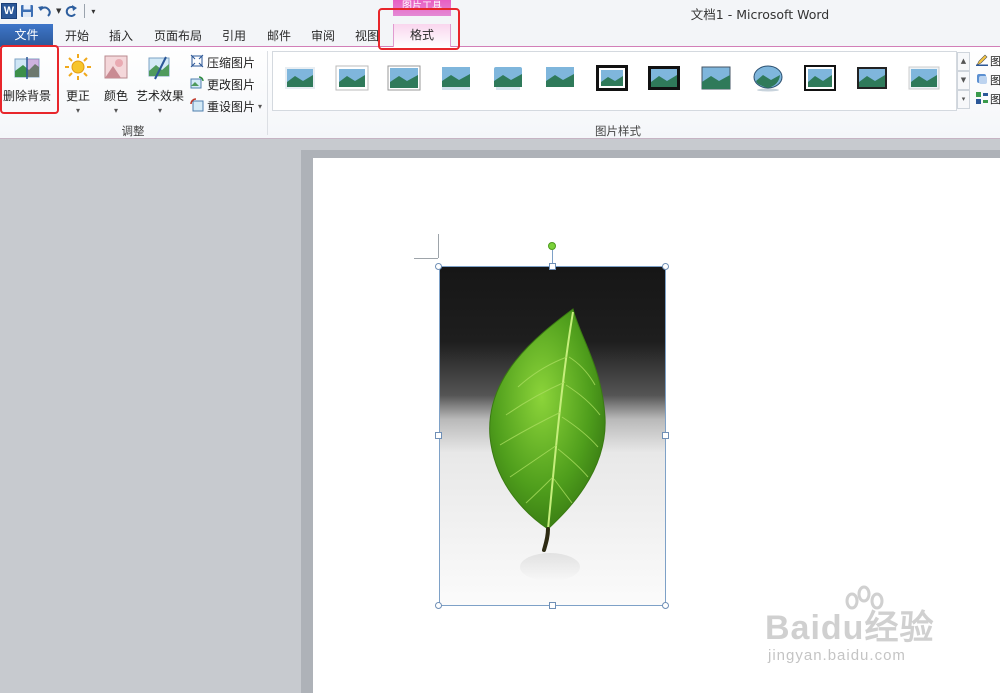 Image resolution: width=1000 pixels, height=693 pixels. What do you see at coordinates (279, 36) in the screenshot?
I see `tab-mailings: 邮件` at bounding box center [279, 36].